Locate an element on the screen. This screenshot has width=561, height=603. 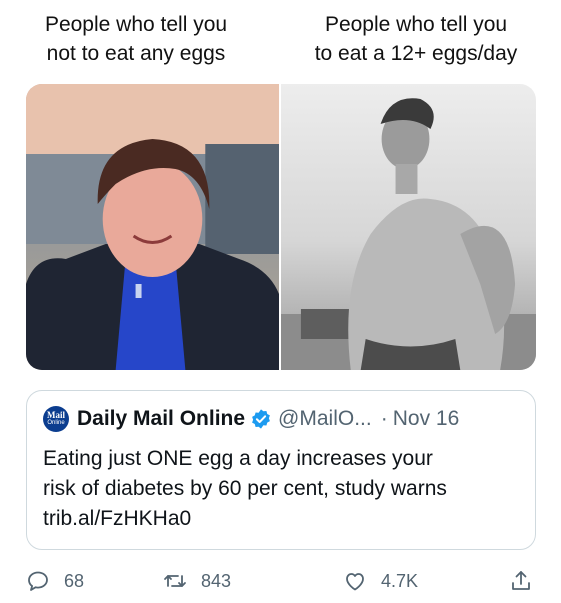
heart-icon is located at coordinates (355, 582).